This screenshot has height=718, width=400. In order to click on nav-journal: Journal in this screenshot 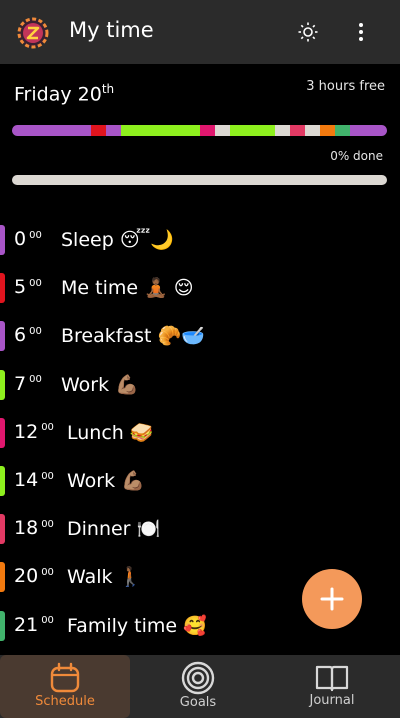, I will do `click(332, 686)`.